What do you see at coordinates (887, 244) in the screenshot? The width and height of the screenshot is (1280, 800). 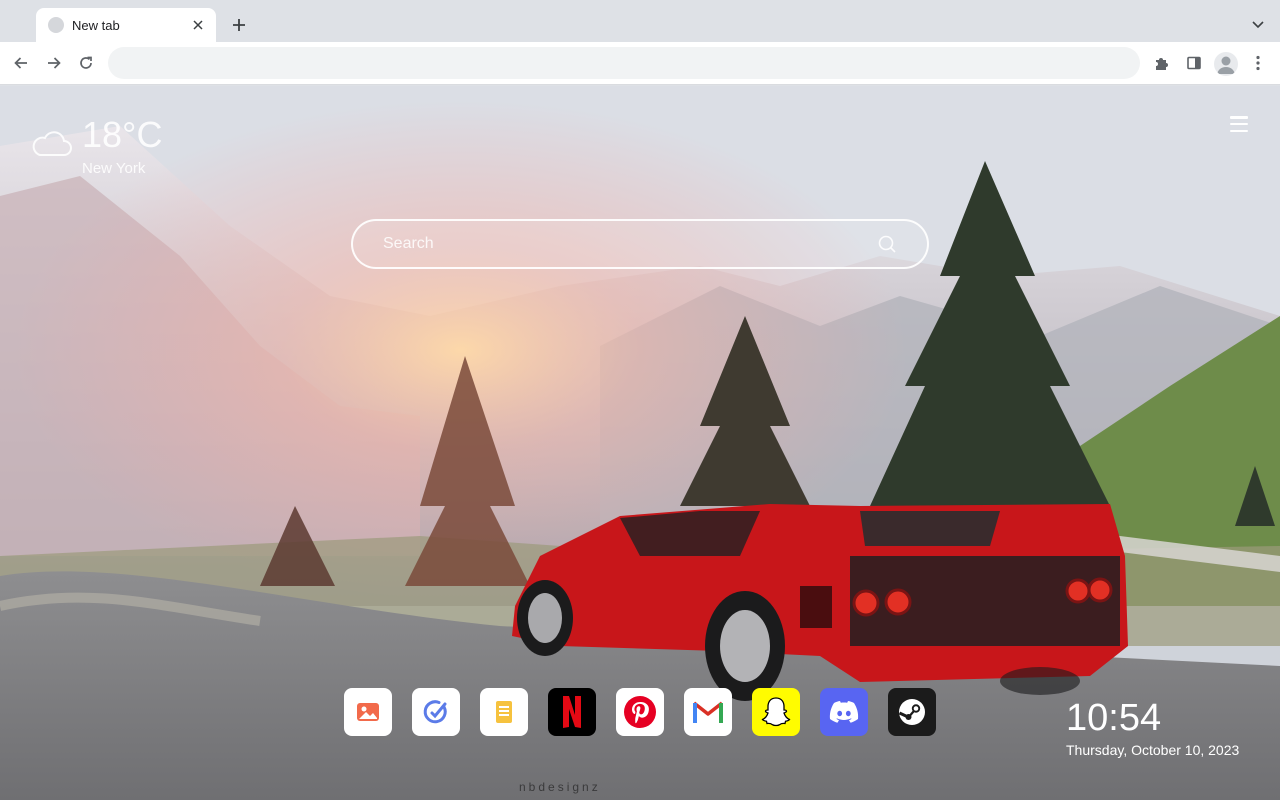 I see `search-icon` at bounding box center [887, 244].